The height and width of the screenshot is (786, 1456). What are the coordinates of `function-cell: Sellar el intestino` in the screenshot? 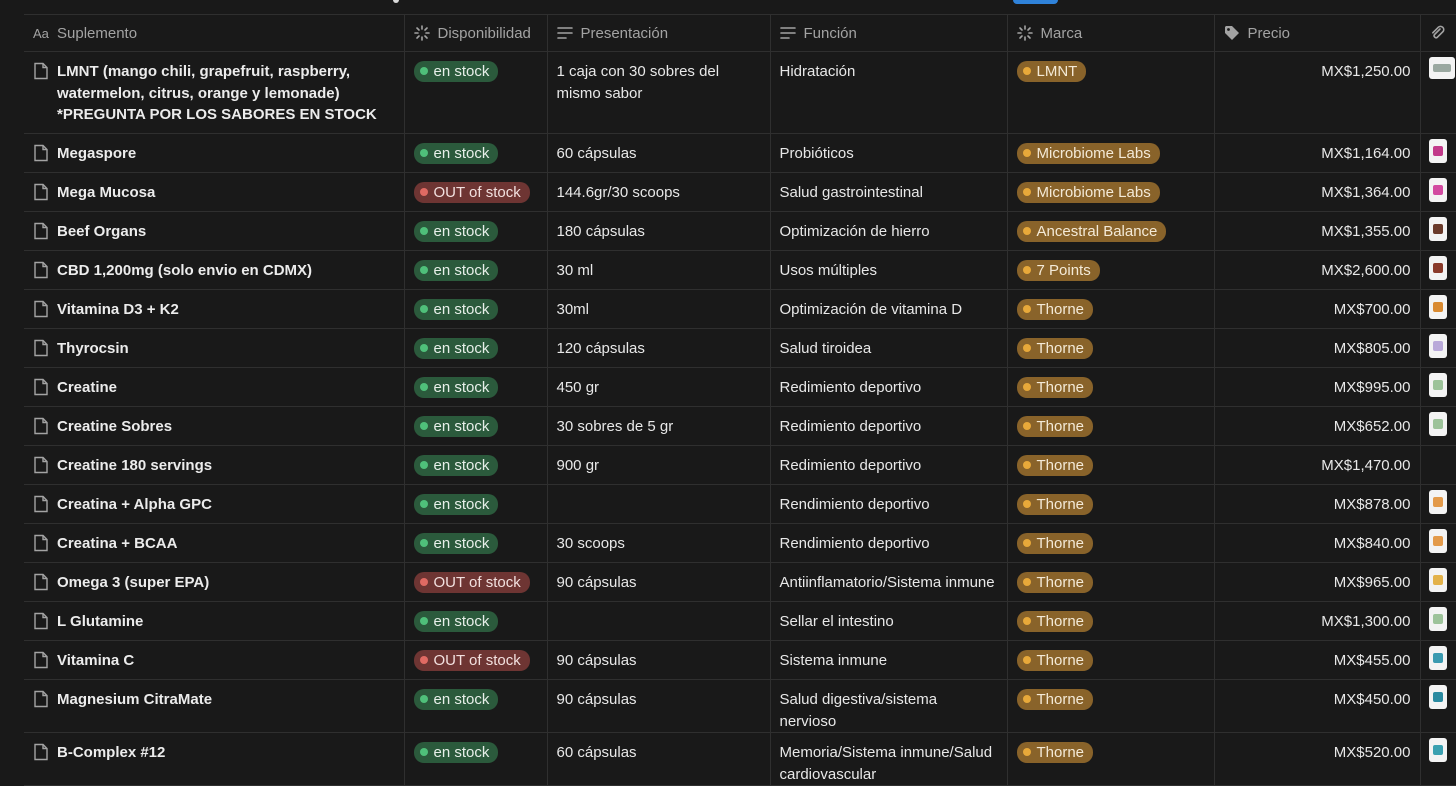 It's located at (888, 621).